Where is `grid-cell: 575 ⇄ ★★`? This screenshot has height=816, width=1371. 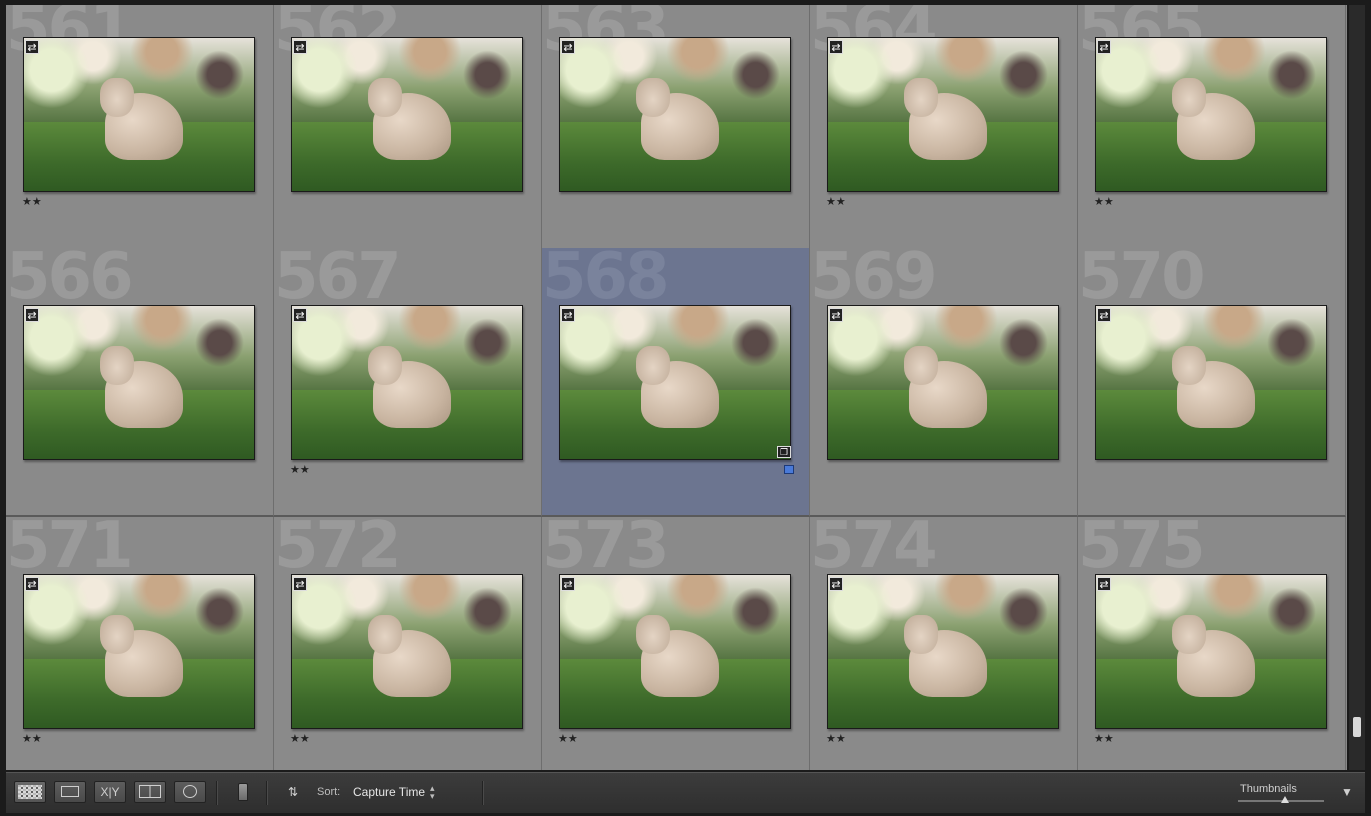 grid-cell: 575 ⇄ ★★ is located at coordinates (1212, 643).